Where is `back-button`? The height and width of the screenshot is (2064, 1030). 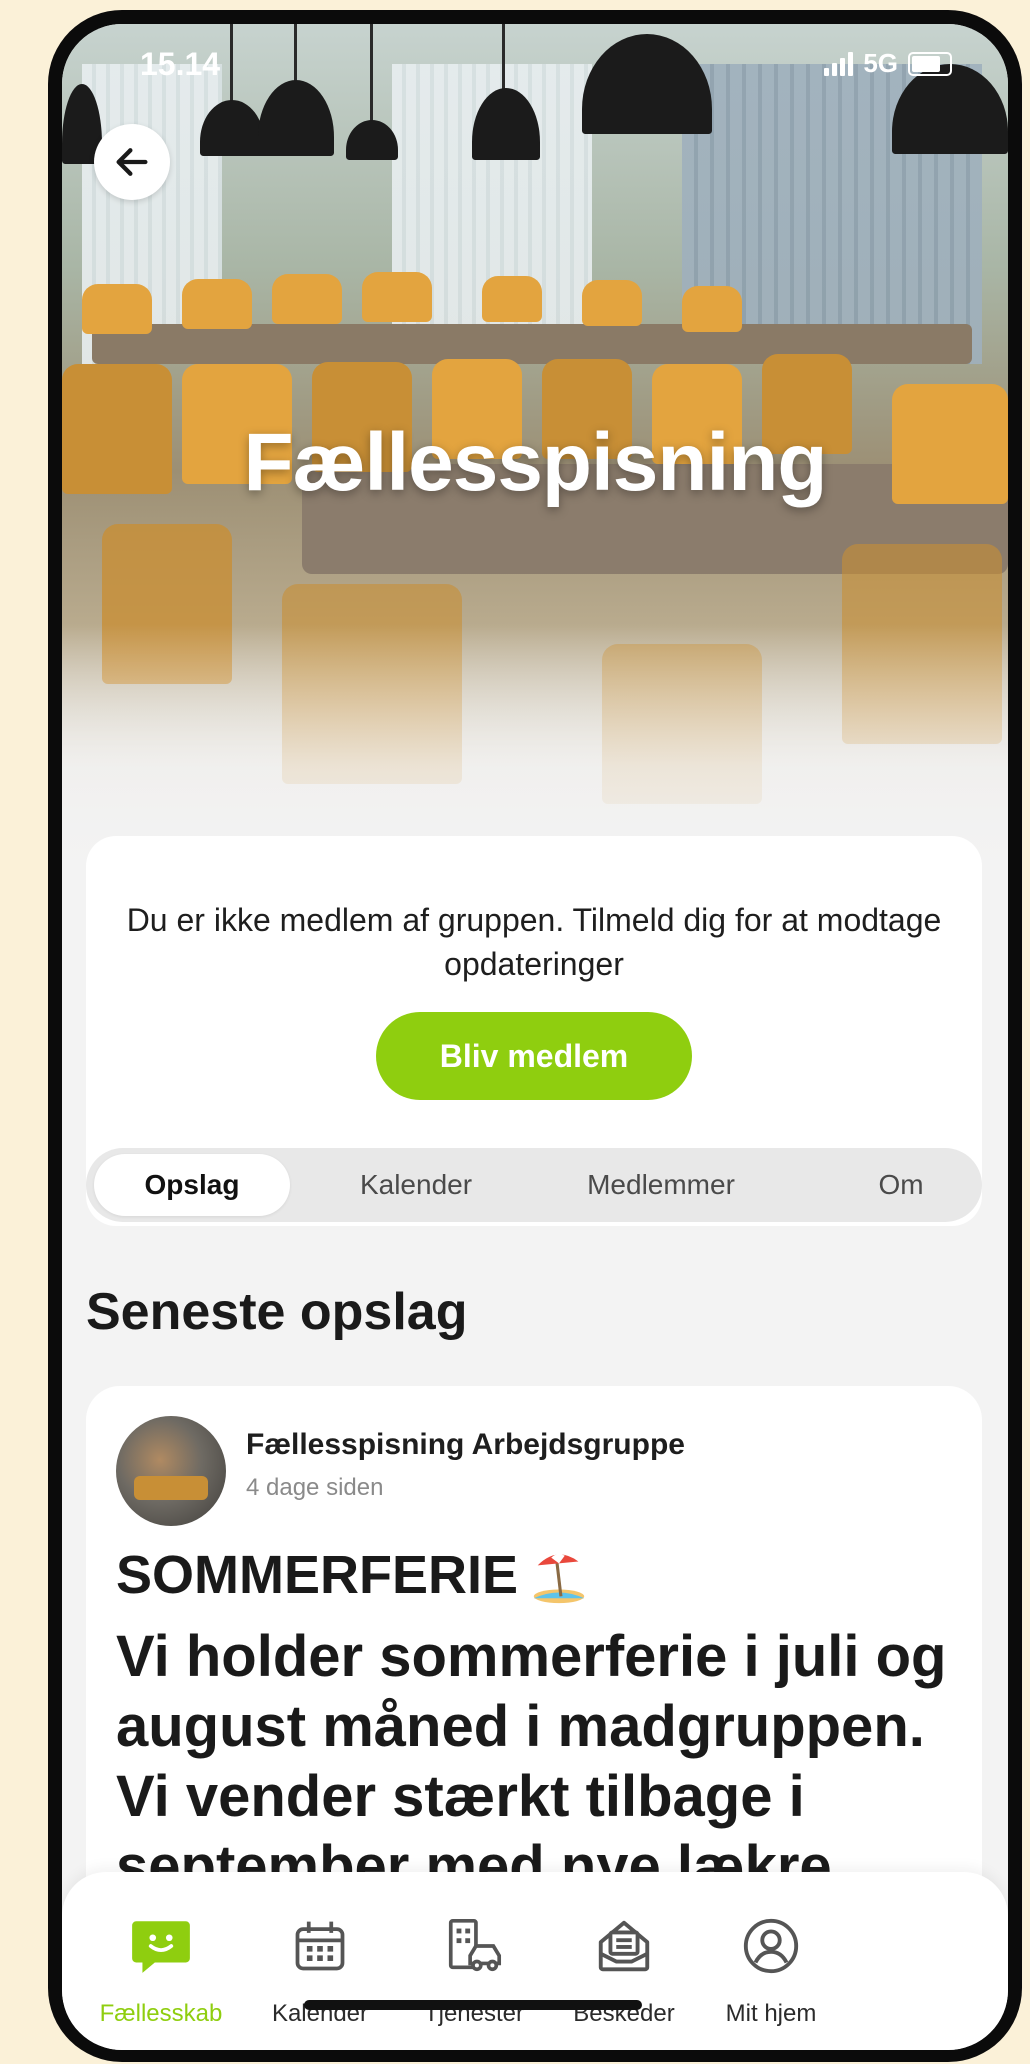
back-button is located at coordinates (132, 162).